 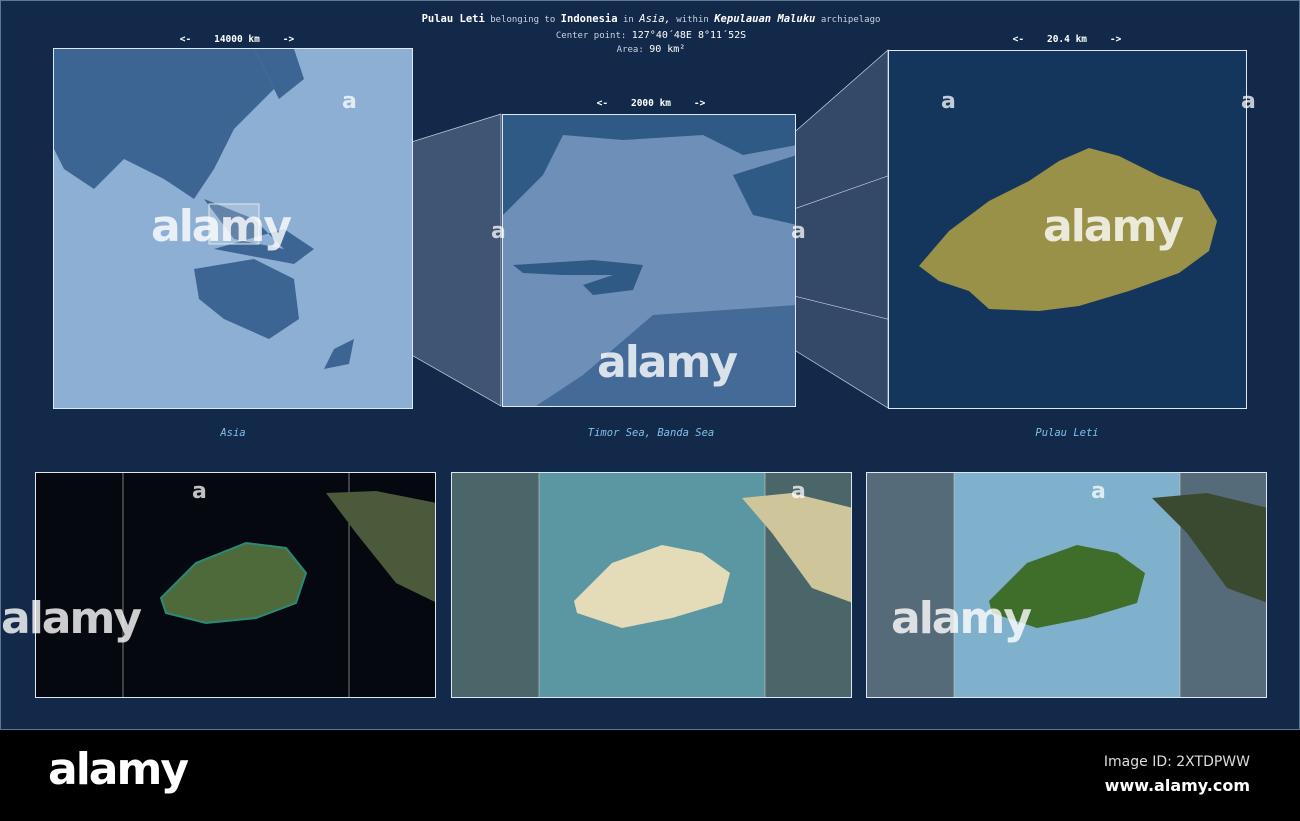 I want to click on satellite-view, so click(x=235, y=585).